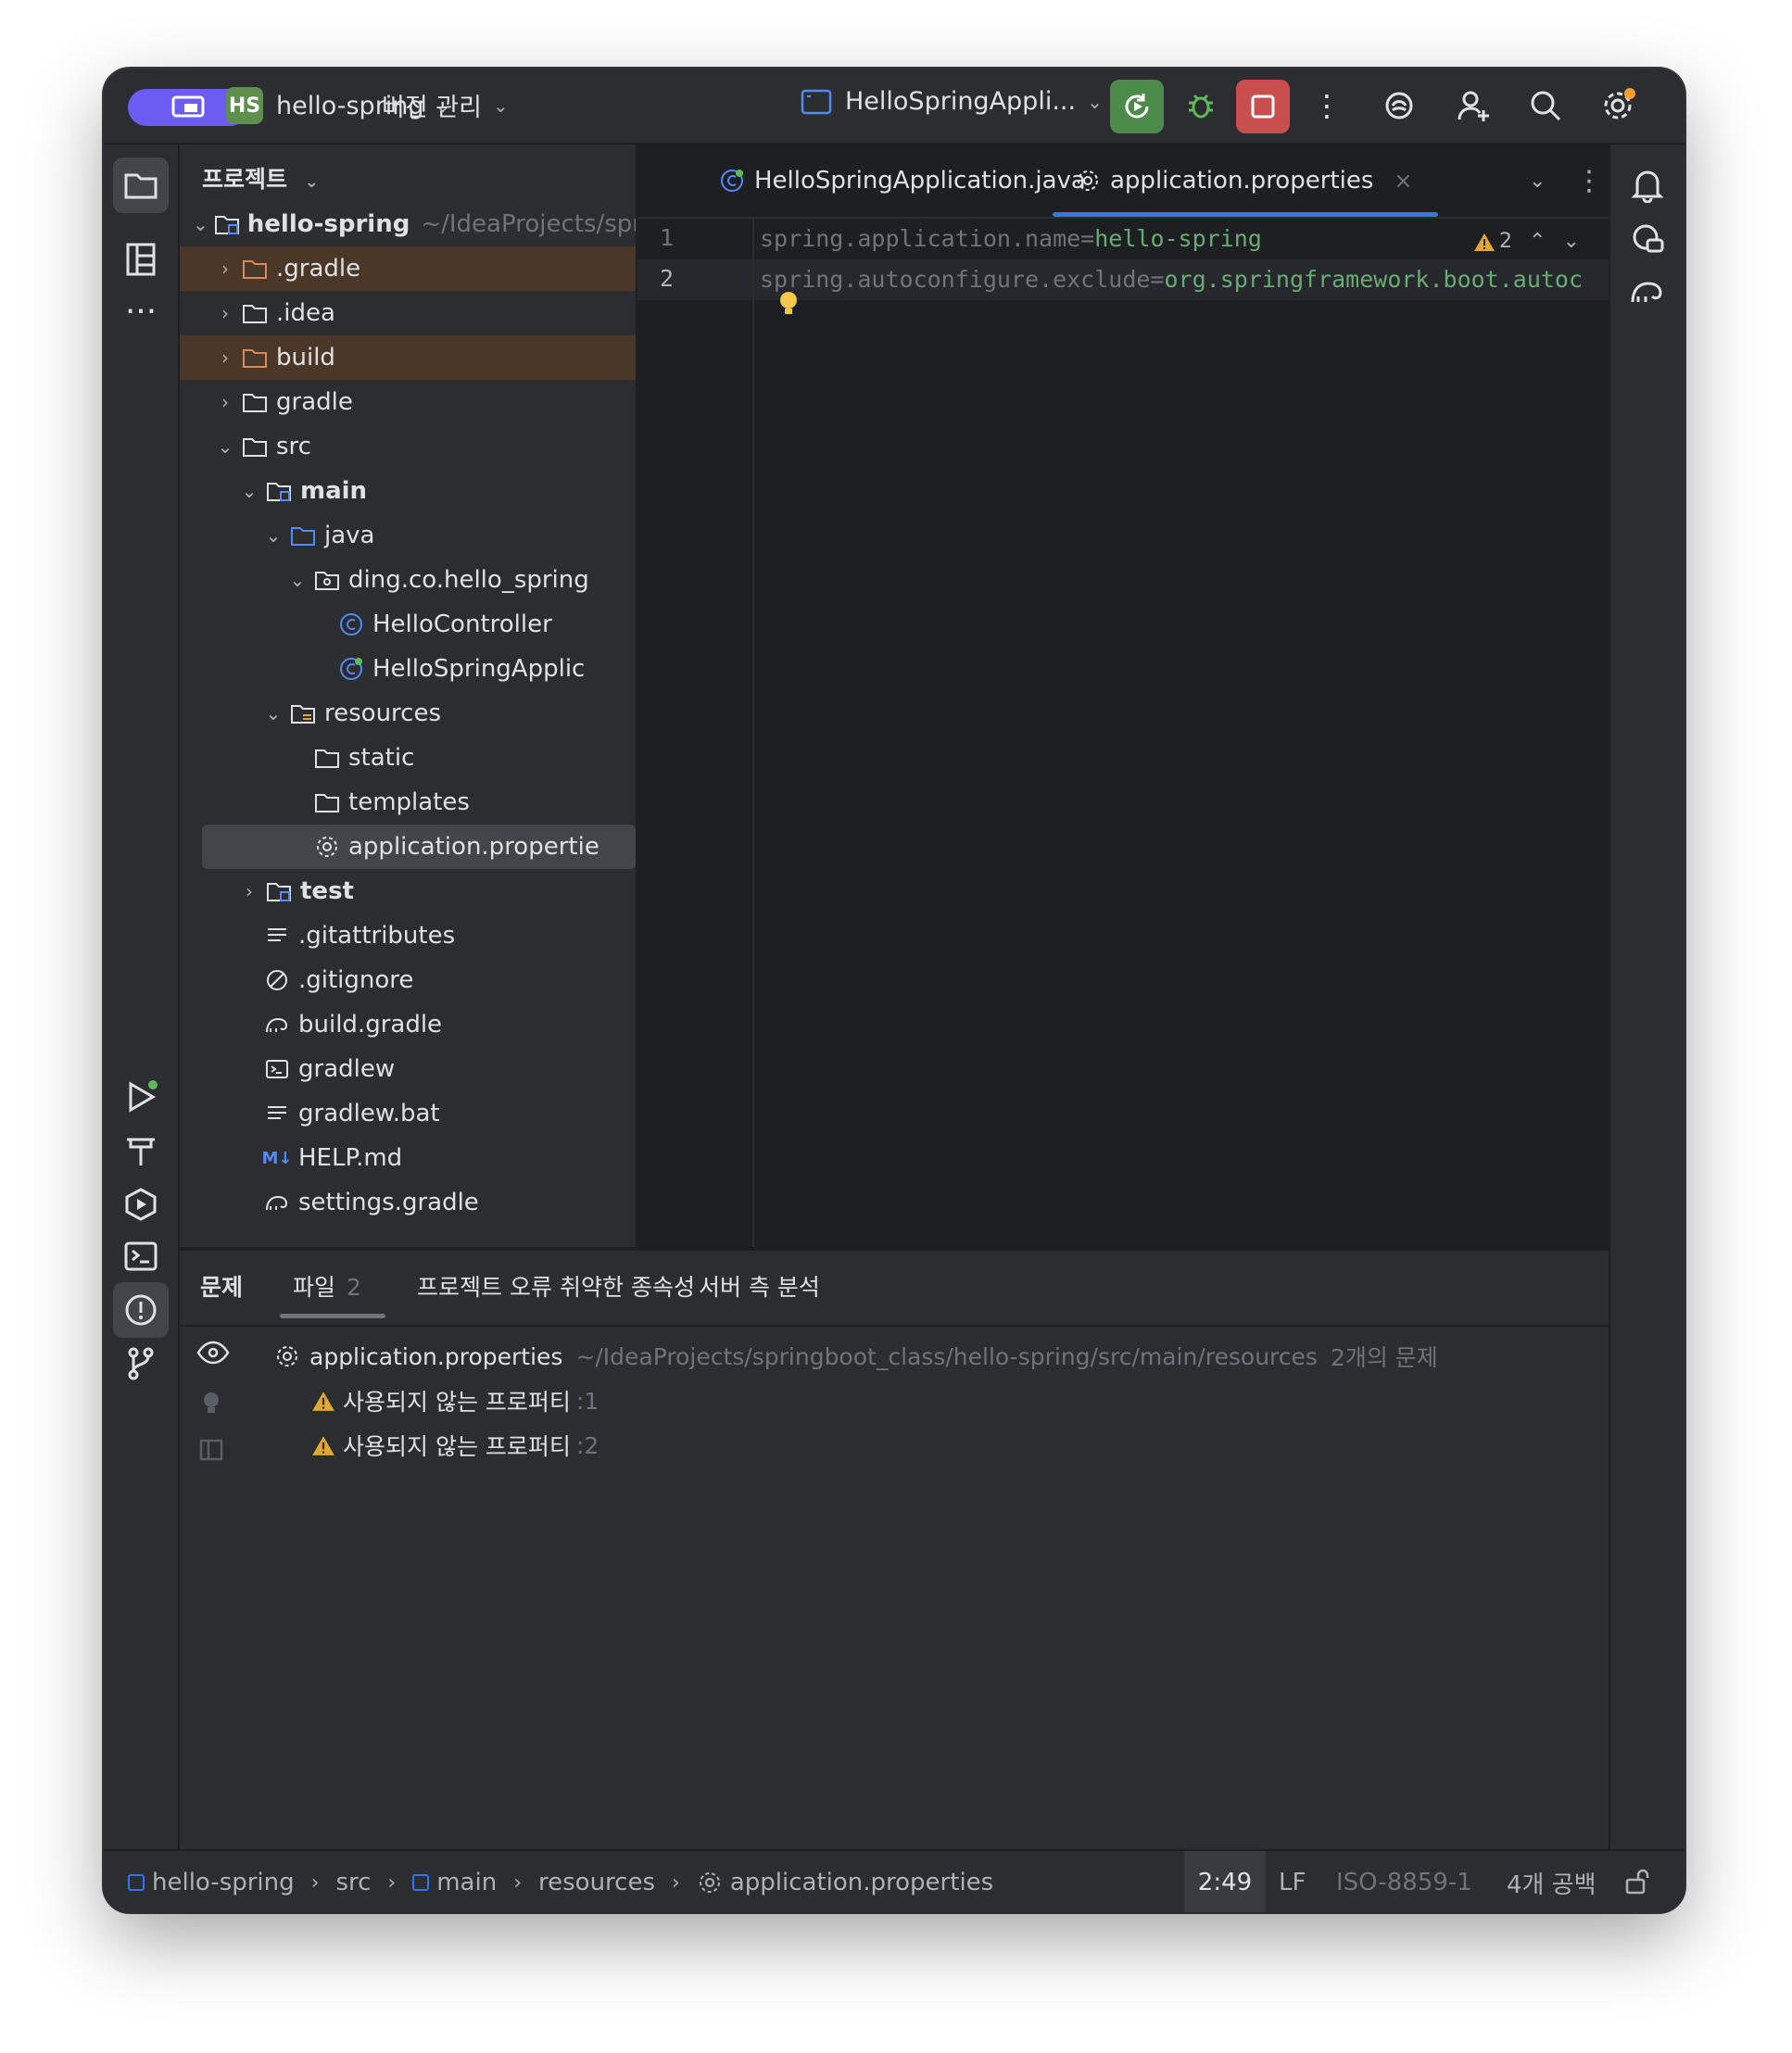 The image size is (1792, 2053). What do you see at coordinates (408, 1024) in the screenshot?
I see `tree-item-build-gradle: build.gradle` at bounding box center [408, 1024].